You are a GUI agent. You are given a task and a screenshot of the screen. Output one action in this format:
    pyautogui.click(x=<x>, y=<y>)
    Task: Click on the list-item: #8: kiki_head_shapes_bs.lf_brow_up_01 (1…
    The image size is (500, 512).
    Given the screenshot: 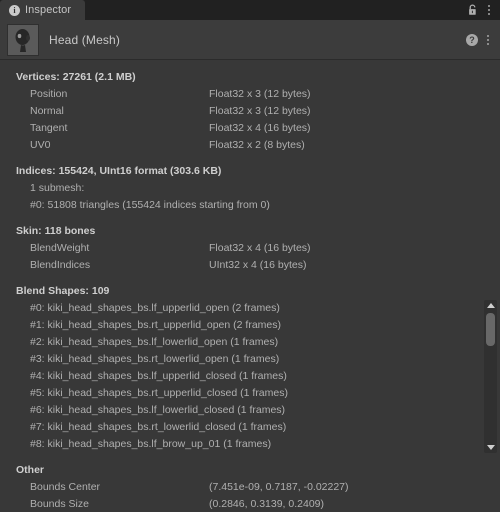 What is the action you would take?
    pyautogui.click(x=151, y=444)
    